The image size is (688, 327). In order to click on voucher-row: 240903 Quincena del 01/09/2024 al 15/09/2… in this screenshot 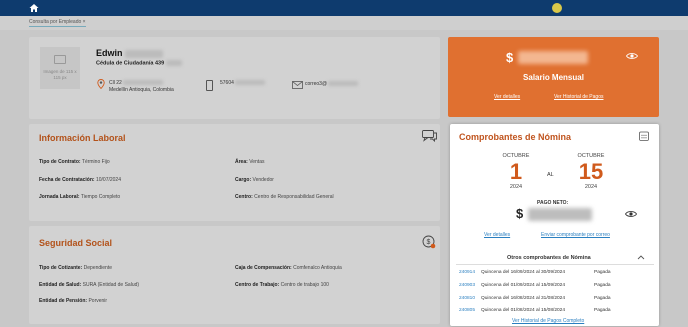, I will do `click(535, 285)`.